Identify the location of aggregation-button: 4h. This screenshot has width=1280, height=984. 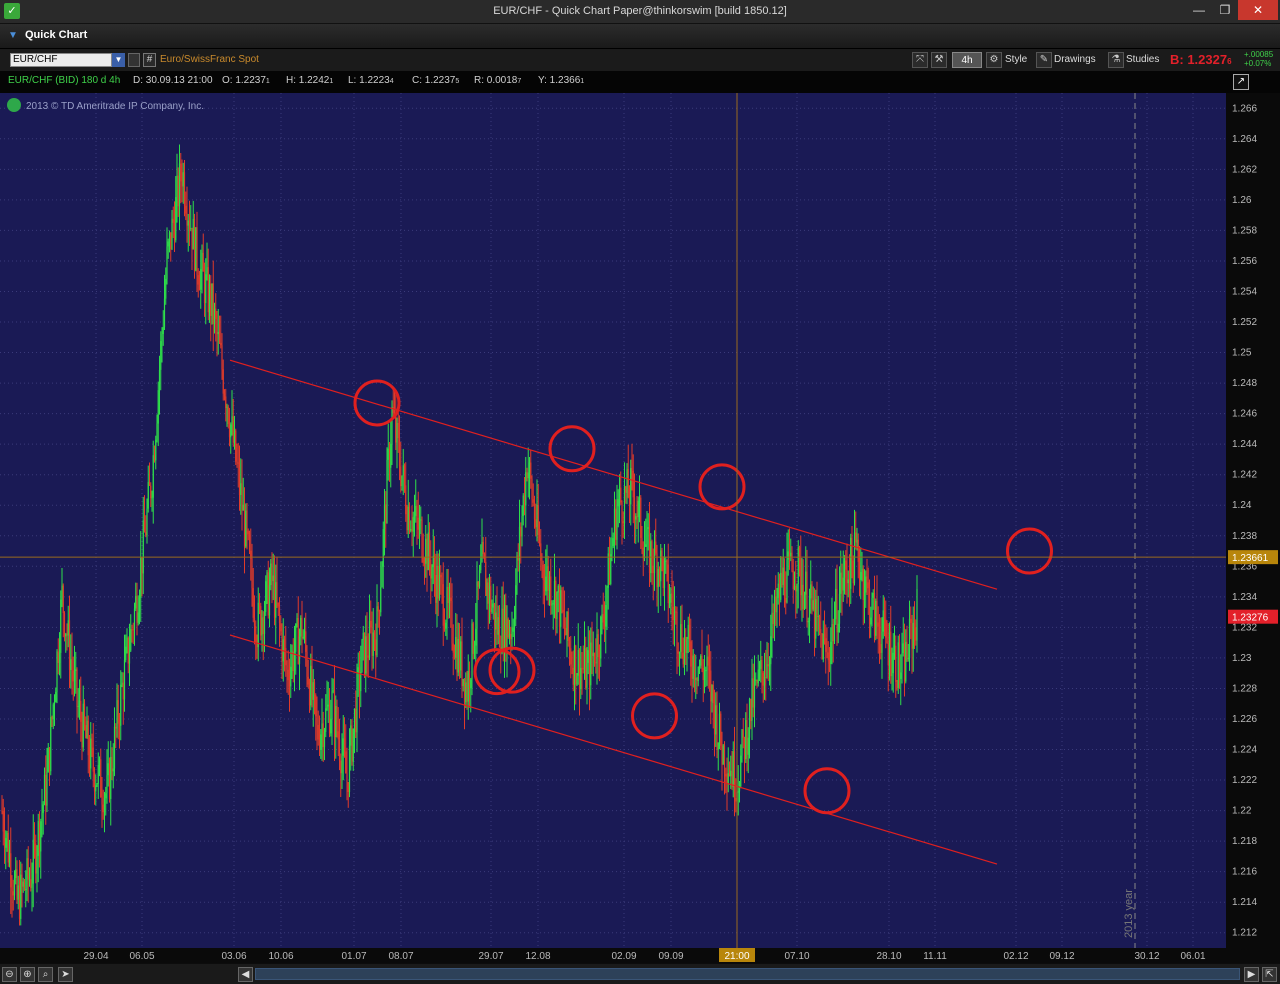
(967, 60).